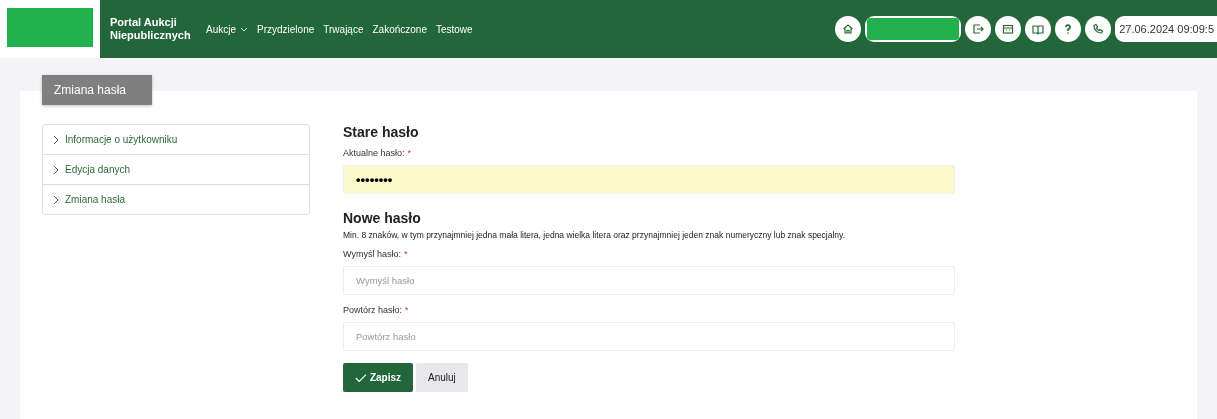  What do you see at coordinates (176, 140) in the screenshot?
I see `sidebar-item: Informacje o użytkowniku` at bounding box center [176, 140].